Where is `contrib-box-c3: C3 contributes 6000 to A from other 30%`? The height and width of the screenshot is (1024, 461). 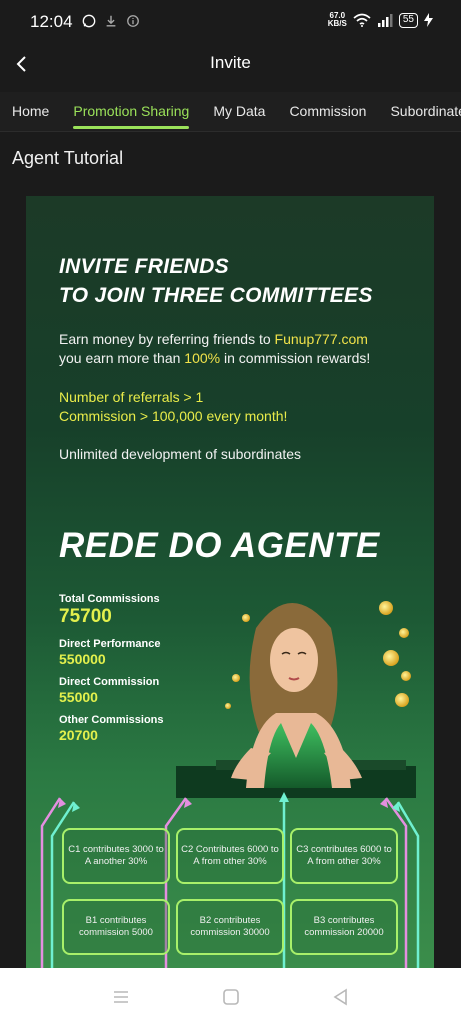 contrib-box-c3: C3 contributes 6000 to A from other 30% is located at coordinates (344, 856).